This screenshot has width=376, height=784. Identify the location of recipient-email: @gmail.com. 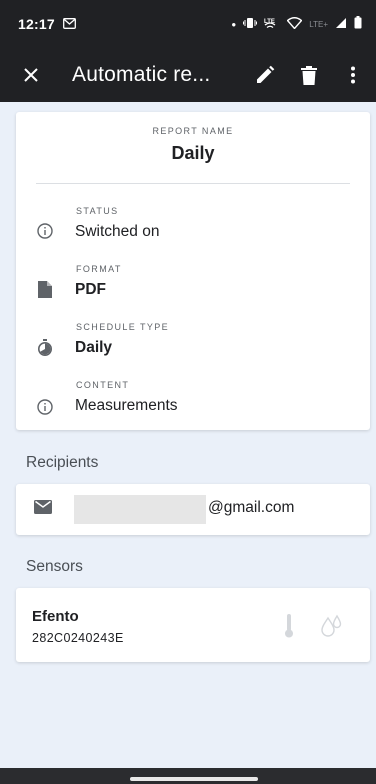
(251, 507).